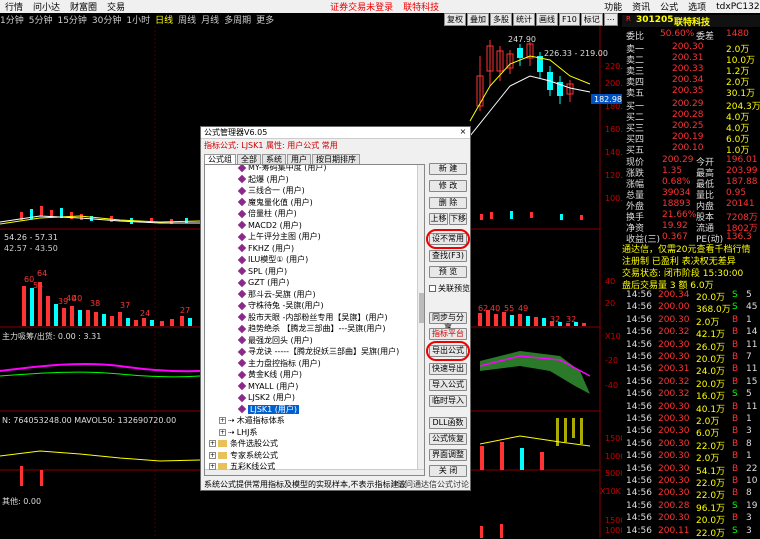 Image resolution: width=760 pixels, height=539 pixels. Describe the element at coordinates (279, 363) in the screenshot. I see `formula-item: 主力盘控指标 (用户)` at that location.